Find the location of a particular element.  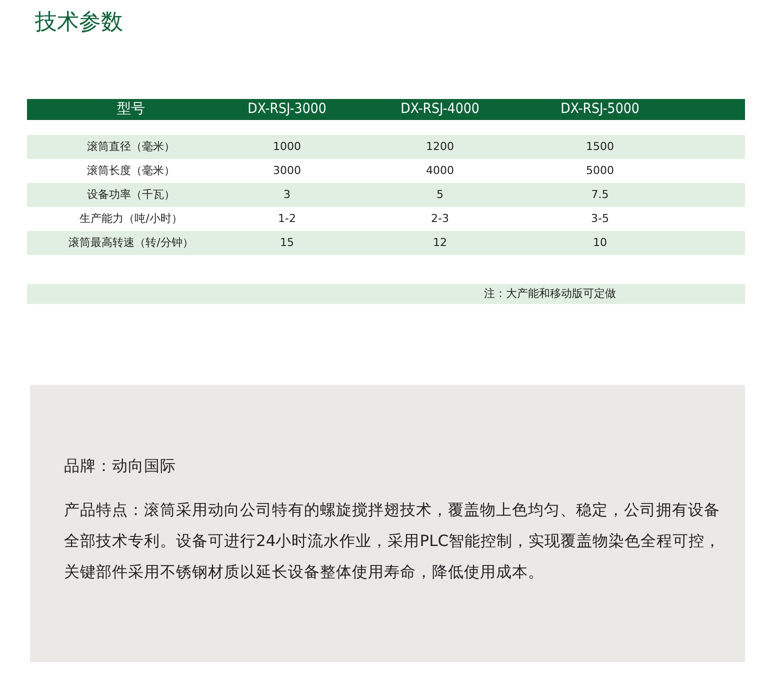

table-cell-text: 1500 is located at coordinates (600, 146).